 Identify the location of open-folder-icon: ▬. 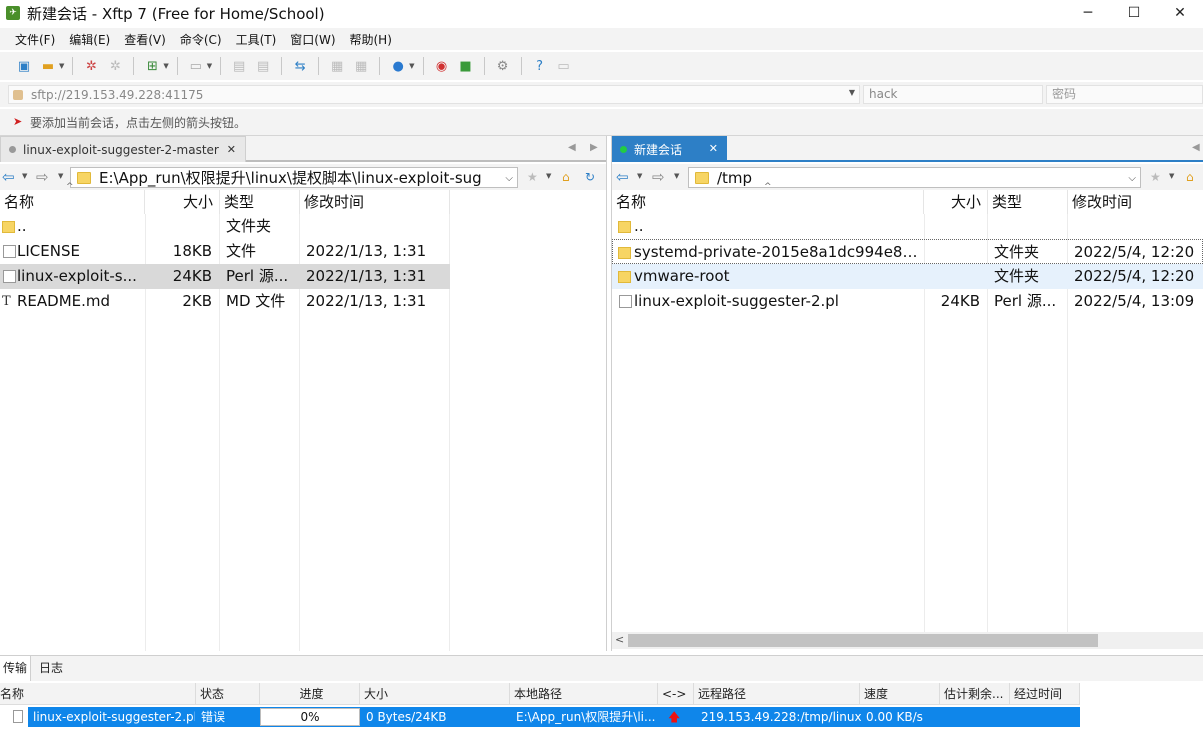
(48, 66).